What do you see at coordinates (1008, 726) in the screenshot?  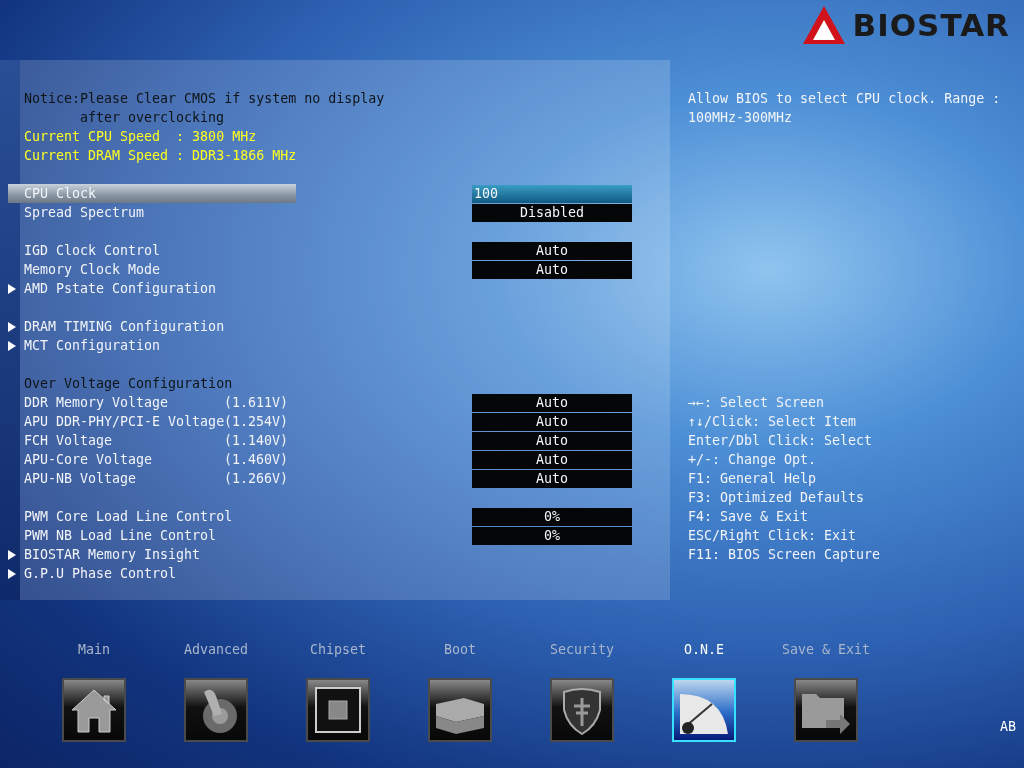 I see `status-text: AB` at bounding box center [1008, 726].